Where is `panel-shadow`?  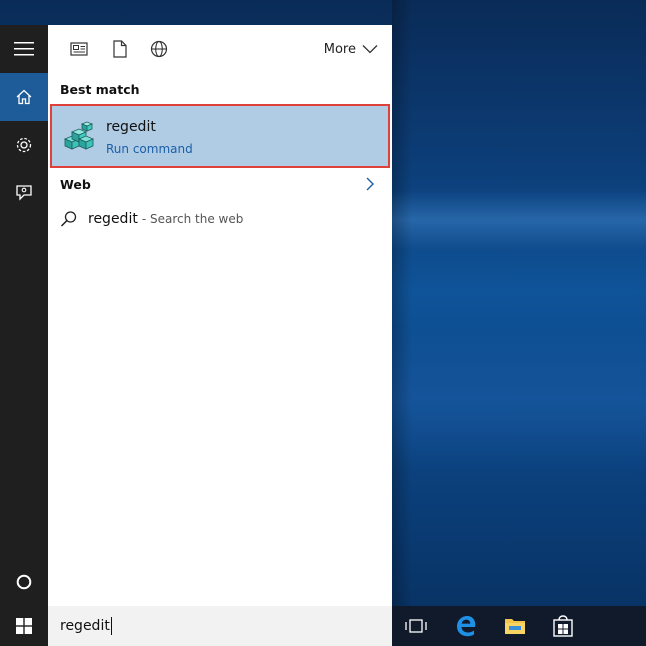 panel-shadow is located at coordinates (402, 303).